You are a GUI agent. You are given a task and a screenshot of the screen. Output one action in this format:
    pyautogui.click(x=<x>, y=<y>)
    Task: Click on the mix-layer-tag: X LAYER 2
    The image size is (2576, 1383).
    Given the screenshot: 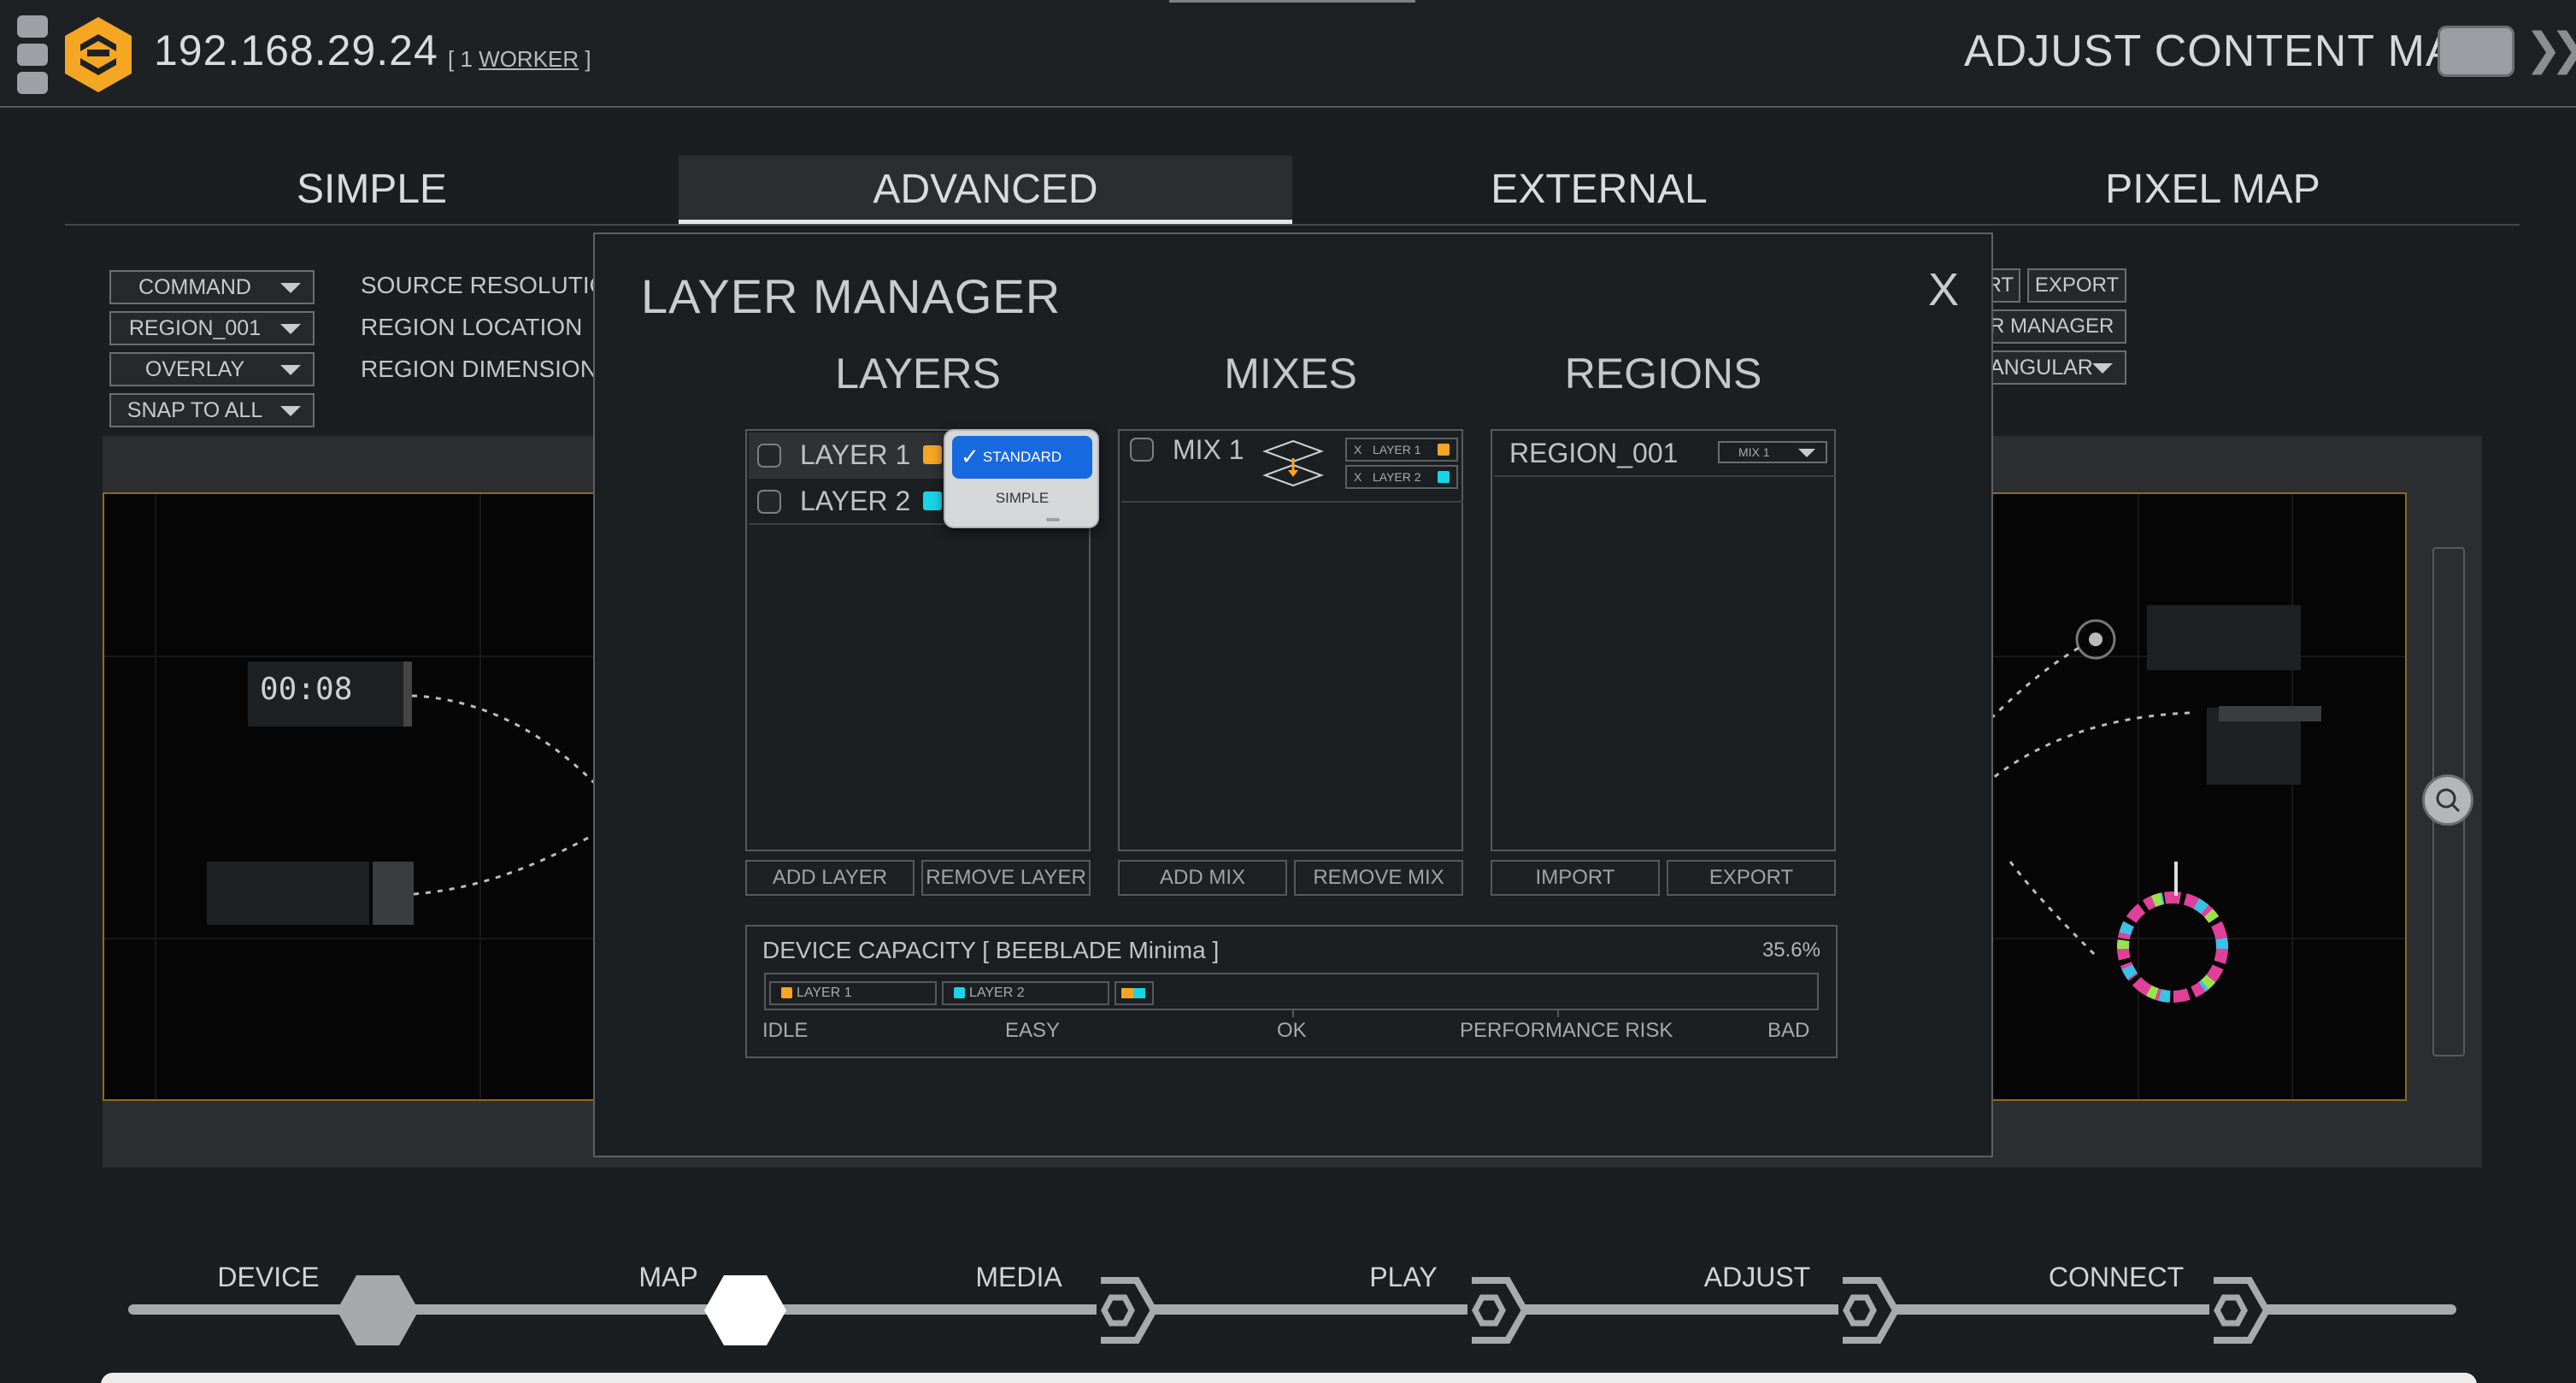 What is the action you would take?
    pyautogui.click(x=1401, y=477)
    